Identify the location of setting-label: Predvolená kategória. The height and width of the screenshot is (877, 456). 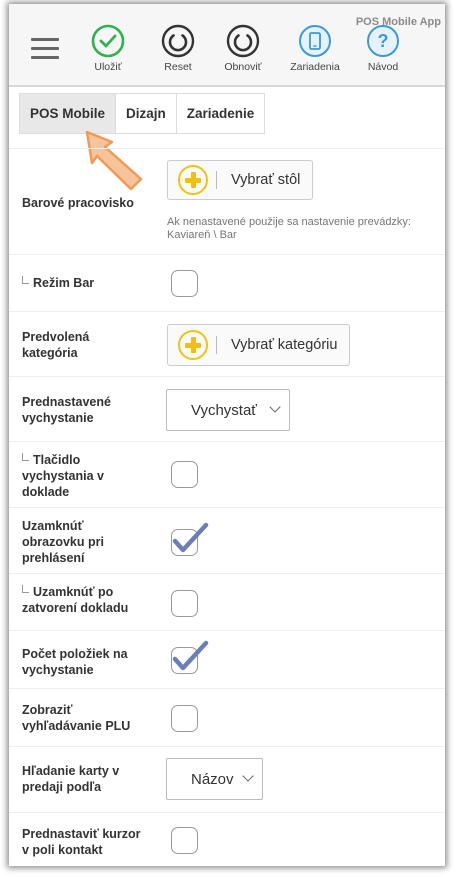
(56, 345).